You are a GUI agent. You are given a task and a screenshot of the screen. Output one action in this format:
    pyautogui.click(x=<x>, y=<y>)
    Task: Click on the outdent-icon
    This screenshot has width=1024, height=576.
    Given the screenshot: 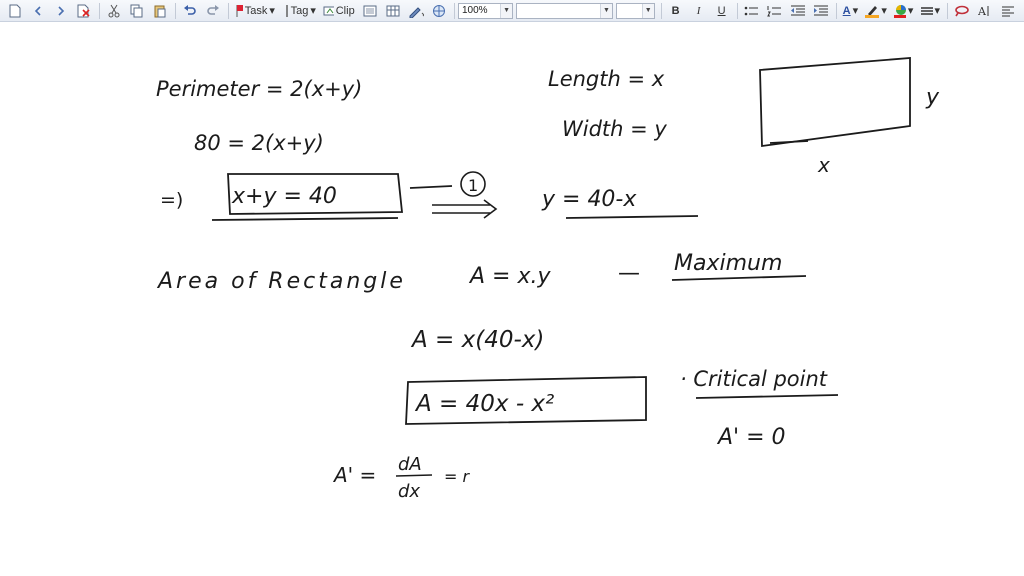 What is the action you would take?
    pyautogui.click(x=798, y=11)
    